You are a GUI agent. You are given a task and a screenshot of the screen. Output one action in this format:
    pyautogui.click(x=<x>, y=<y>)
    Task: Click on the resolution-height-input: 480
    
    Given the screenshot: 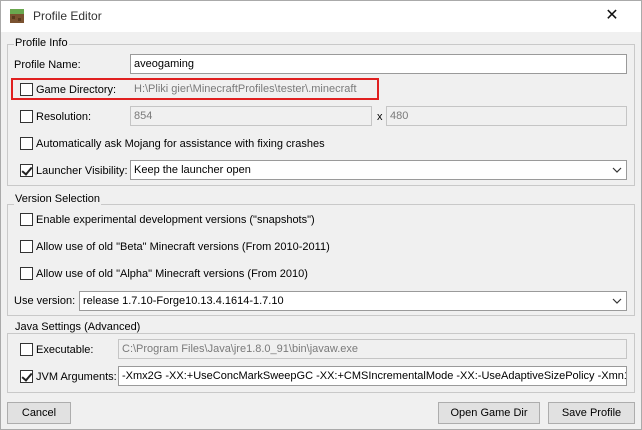 What is the action you would take?
    pyautogui.click(x=506, y=116)
    